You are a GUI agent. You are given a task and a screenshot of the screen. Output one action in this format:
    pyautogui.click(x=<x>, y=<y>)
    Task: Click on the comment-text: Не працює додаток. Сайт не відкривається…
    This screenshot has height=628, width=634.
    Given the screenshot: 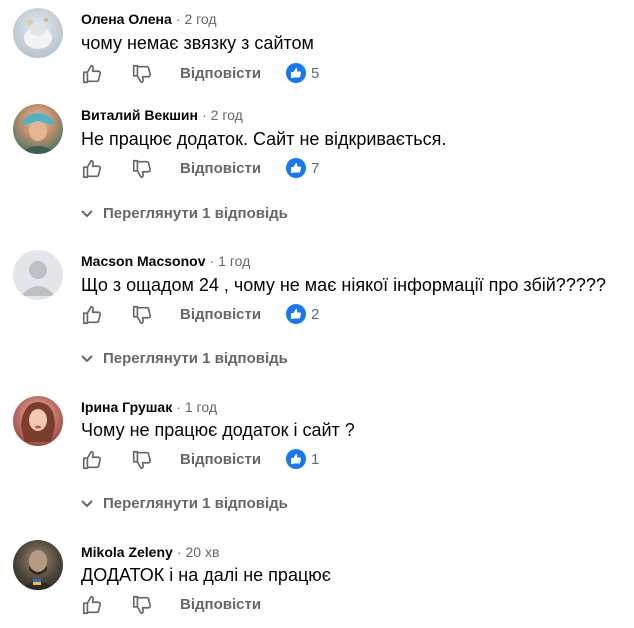 What is the action you would take?
    pyautogui.click(x=264, y=139)
    